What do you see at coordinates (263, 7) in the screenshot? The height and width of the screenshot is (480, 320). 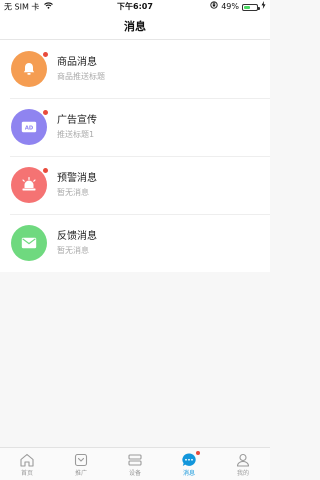 I see `charging-icon` at bounding box center [263, 7].